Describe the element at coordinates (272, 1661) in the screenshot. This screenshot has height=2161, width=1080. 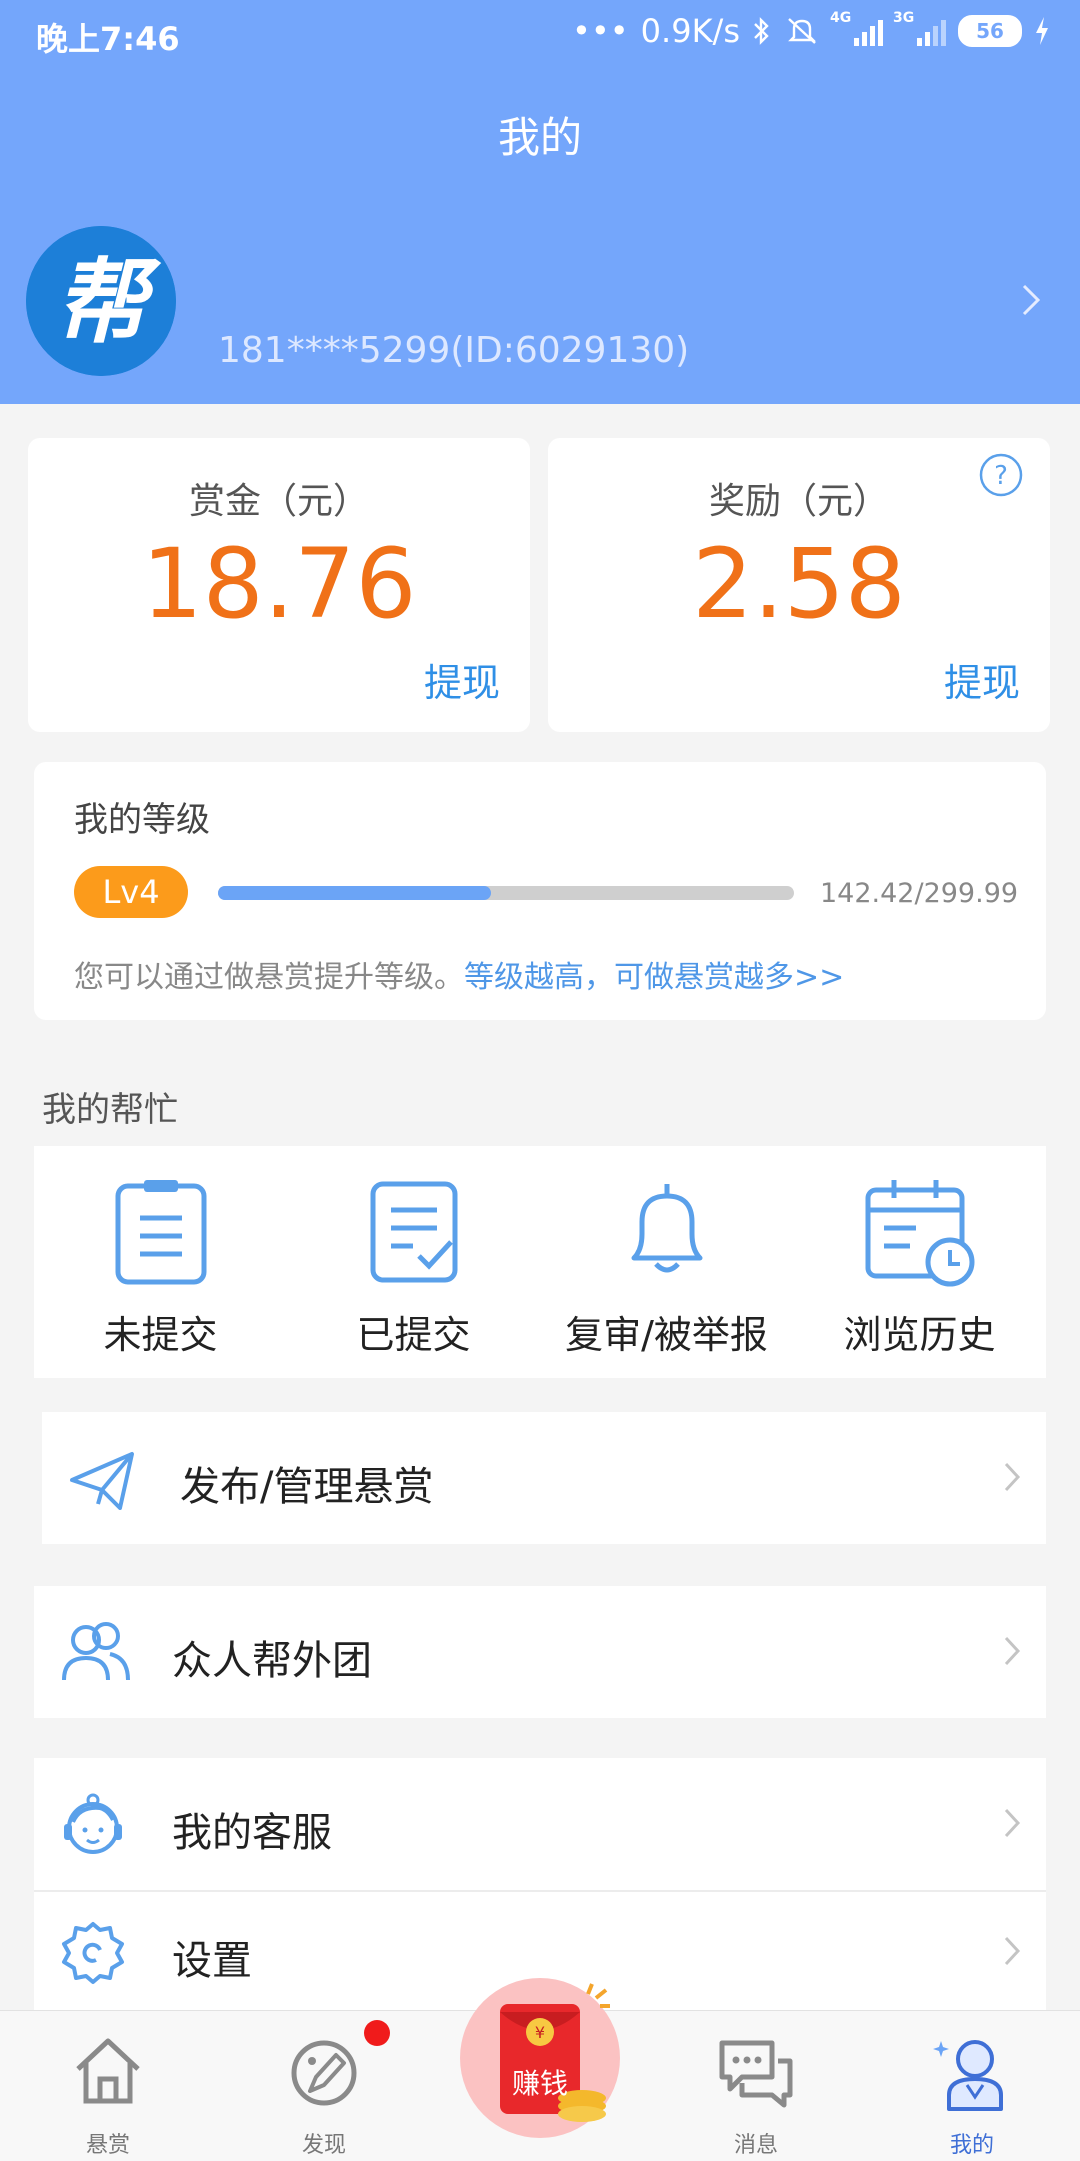
I see `menu-team-label: 众人帮外团` at that location.